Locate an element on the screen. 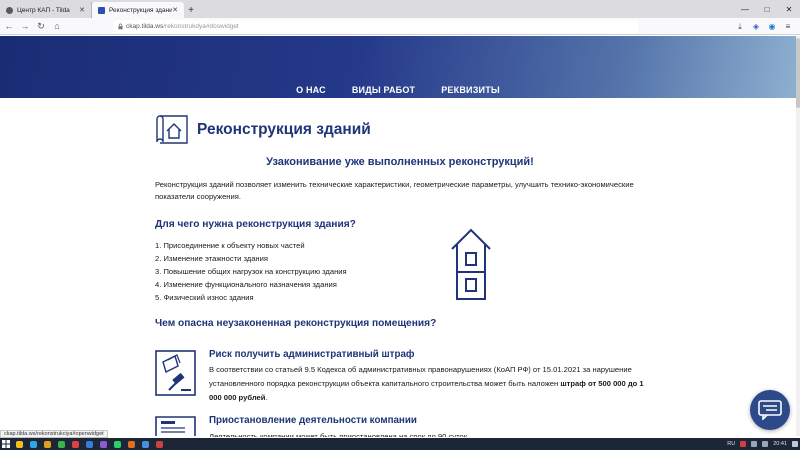  chat-widget-button is located at coordinates (770, 410).